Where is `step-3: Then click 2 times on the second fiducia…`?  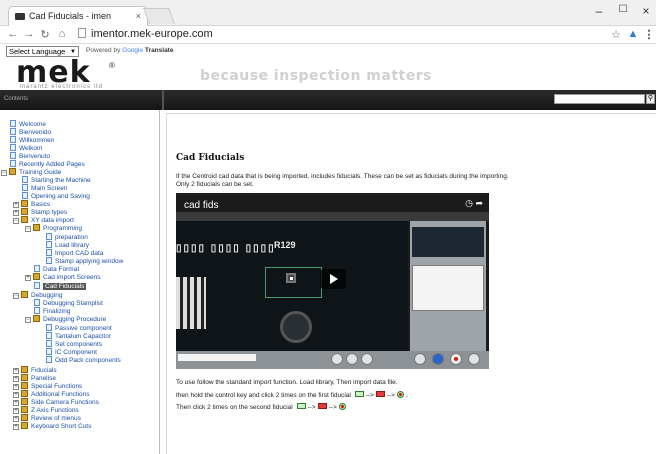
step-3: Then click 2 times on the second fiducia… is located at coordinates (262, 407).